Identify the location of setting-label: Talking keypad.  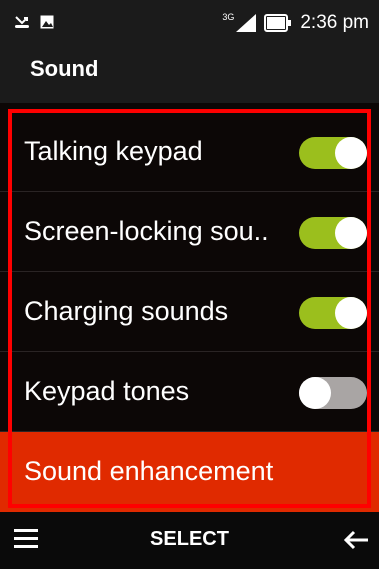
(113, 151).